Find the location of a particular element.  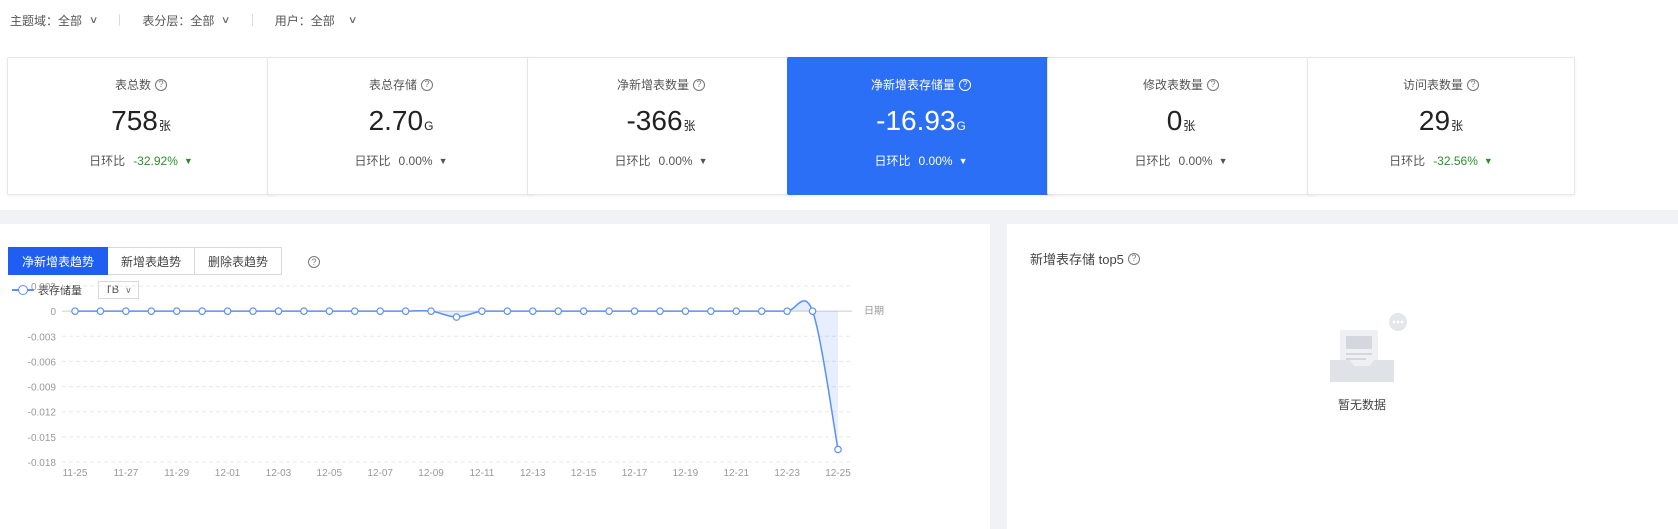

x-tick-label: 12-25 is located at coordinates (838, 473).